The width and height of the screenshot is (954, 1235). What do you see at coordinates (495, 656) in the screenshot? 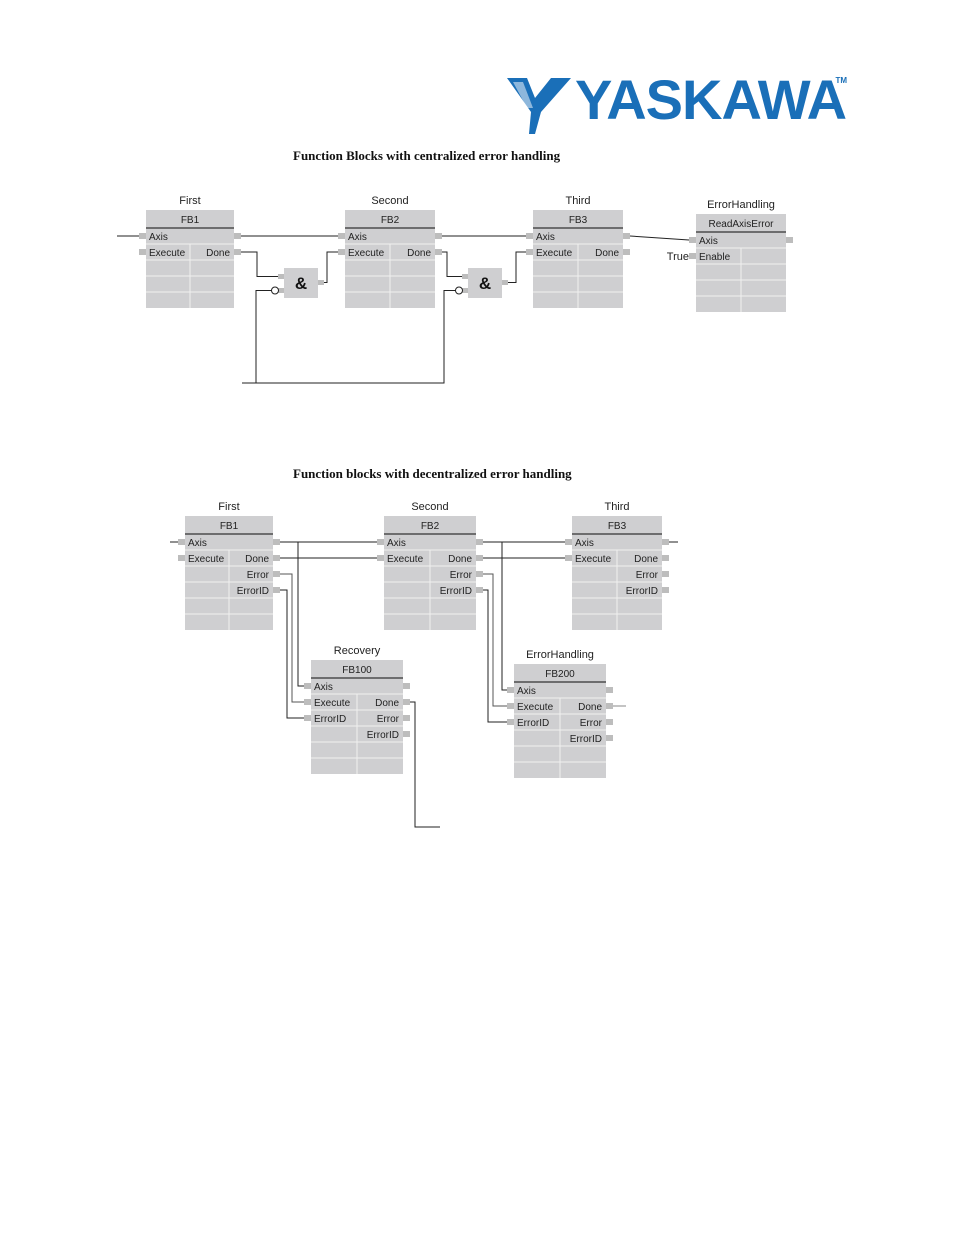
I see `d-wire-errorid2-errorhandling` at bounding box center [495, 656].